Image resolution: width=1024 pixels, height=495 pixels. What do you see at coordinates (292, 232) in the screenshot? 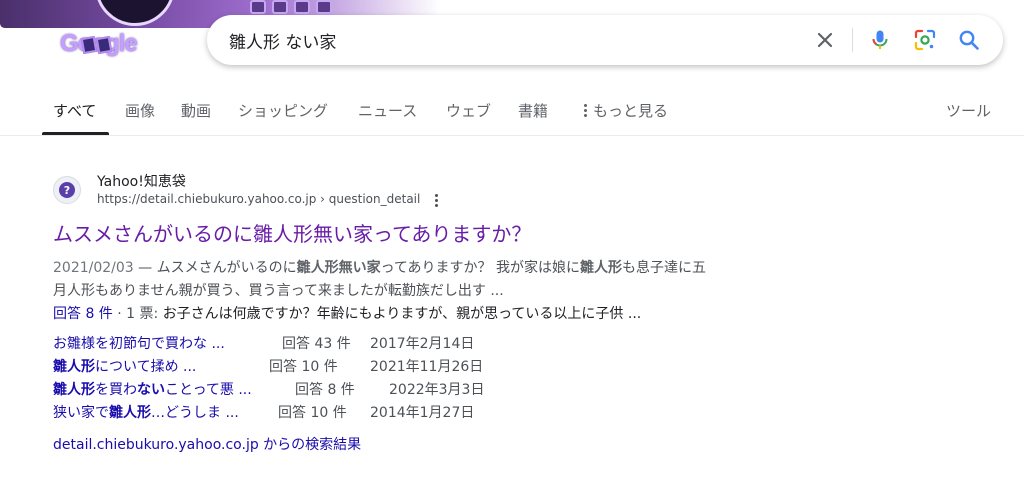
I see `result-title-link: ムスメさんがいるのに雛人形無い家ってありますか？` at bounding box center [292, 232].